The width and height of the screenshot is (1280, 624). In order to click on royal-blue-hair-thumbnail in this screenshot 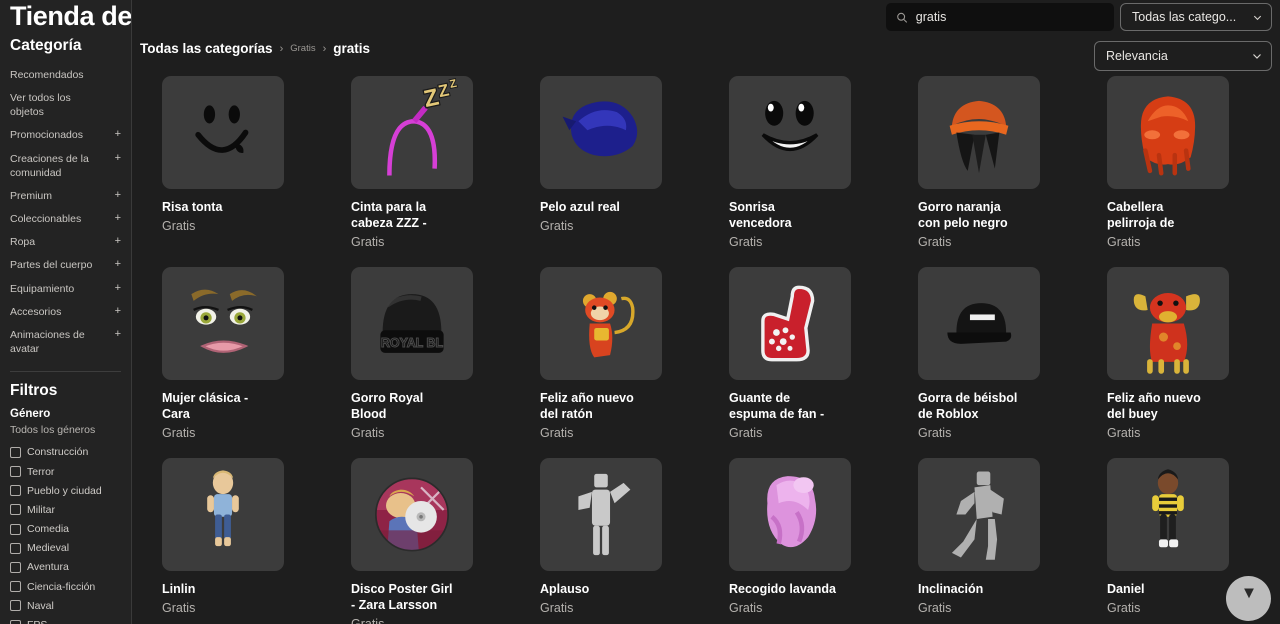, I will do `click(601, 132)`.